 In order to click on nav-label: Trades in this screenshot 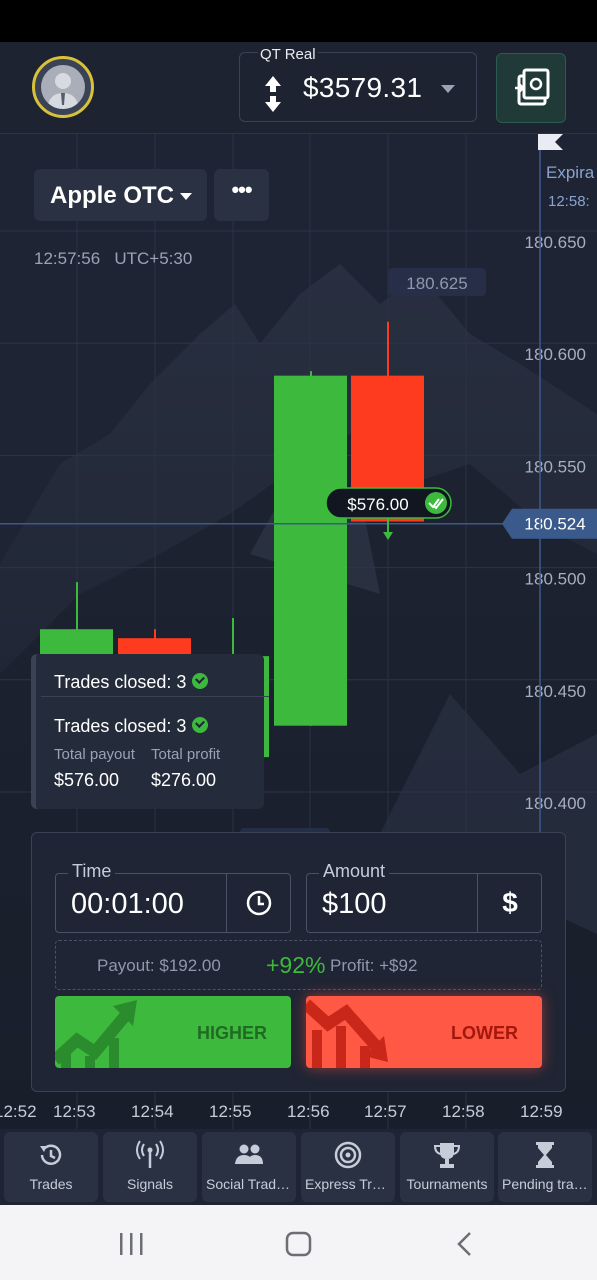, I will do `click(51, 1184)`.